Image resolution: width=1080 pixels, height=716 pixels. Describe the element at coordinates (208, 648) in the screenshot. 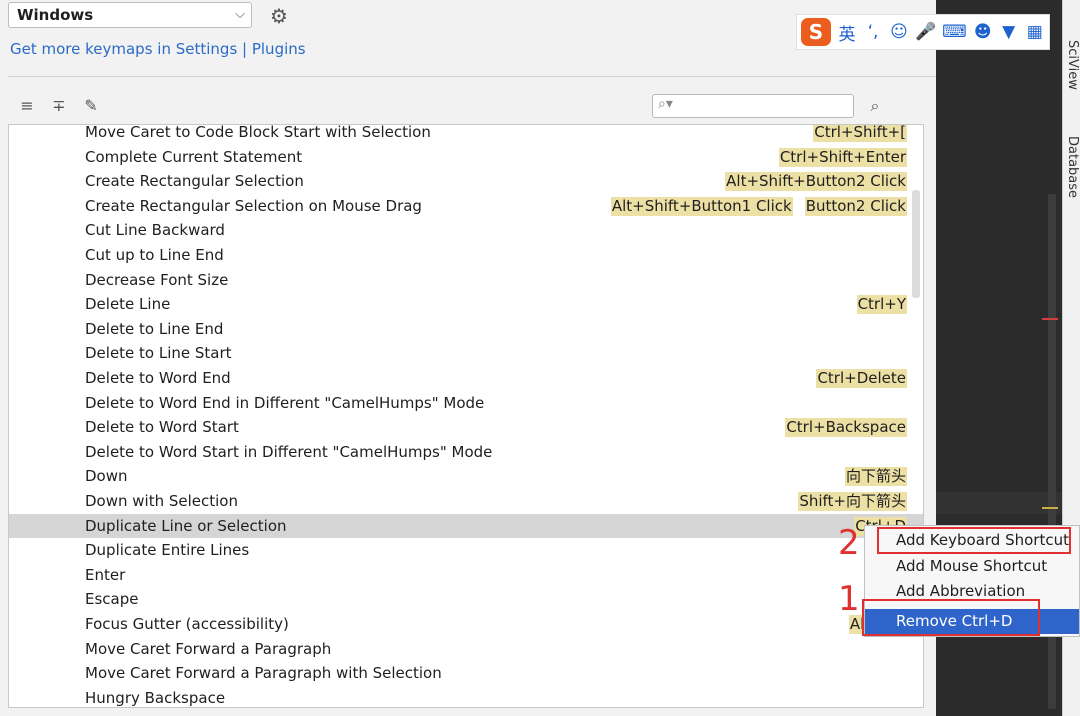

I see `action-name: Move Caret Forward a Paragraph` at that location.